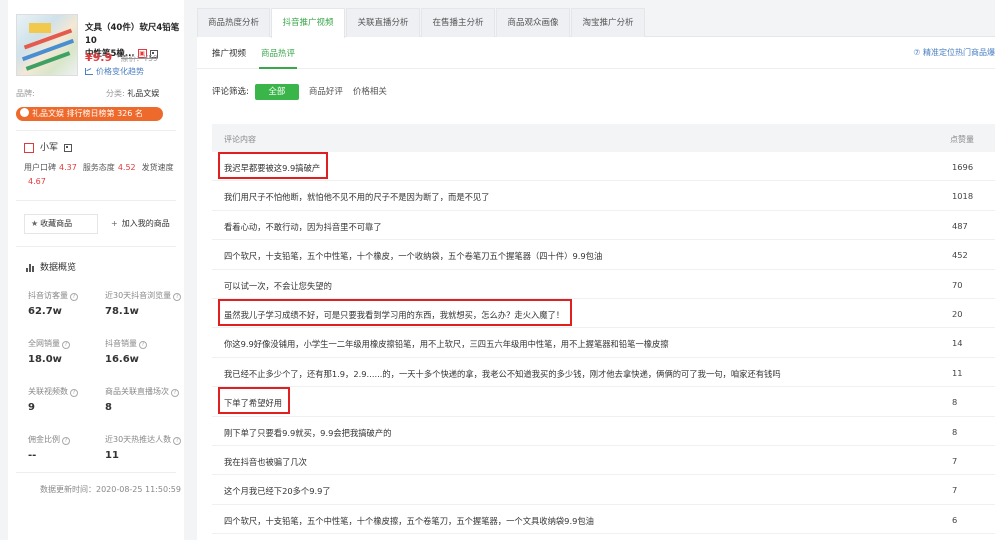  I want to click on metric-hot-promoters: 近30天热推达人数? 11, so click(144, 447).